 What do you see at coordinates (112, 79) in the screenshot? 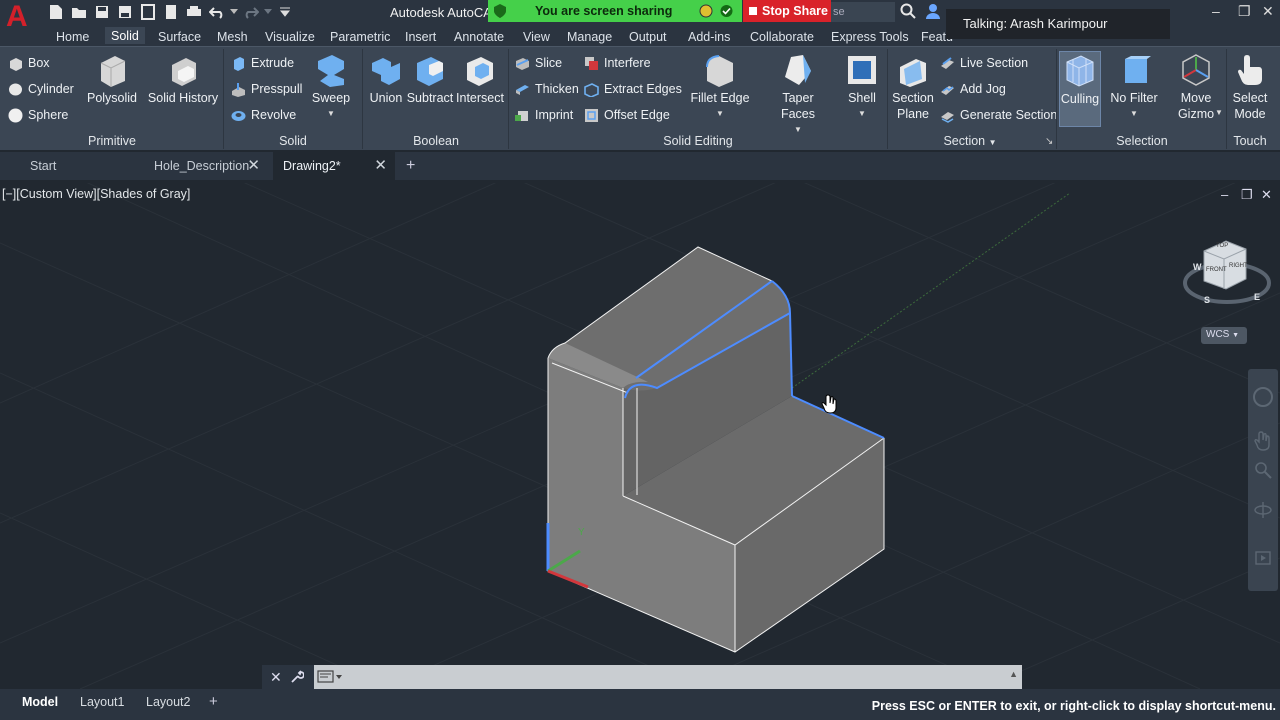
I see `polysolid-button: Polysolid` at bounding box center [112, 79].